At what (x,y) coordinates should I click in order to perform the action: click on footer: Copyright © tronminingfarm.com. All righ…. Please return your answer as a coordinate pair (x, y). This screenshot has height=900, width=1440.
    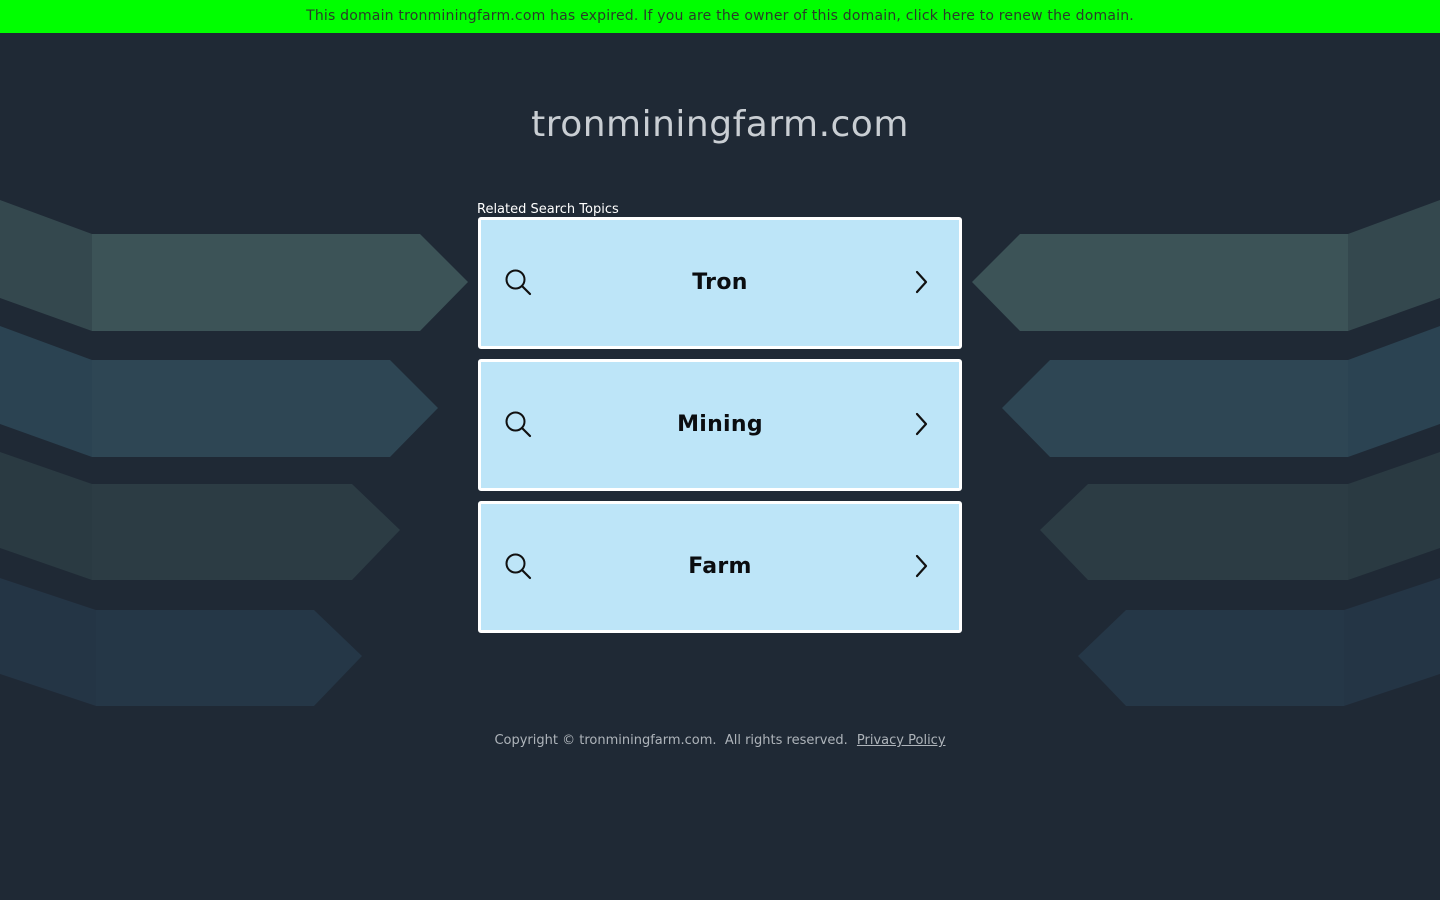
    Looking at the image, I should click on (720, 741).